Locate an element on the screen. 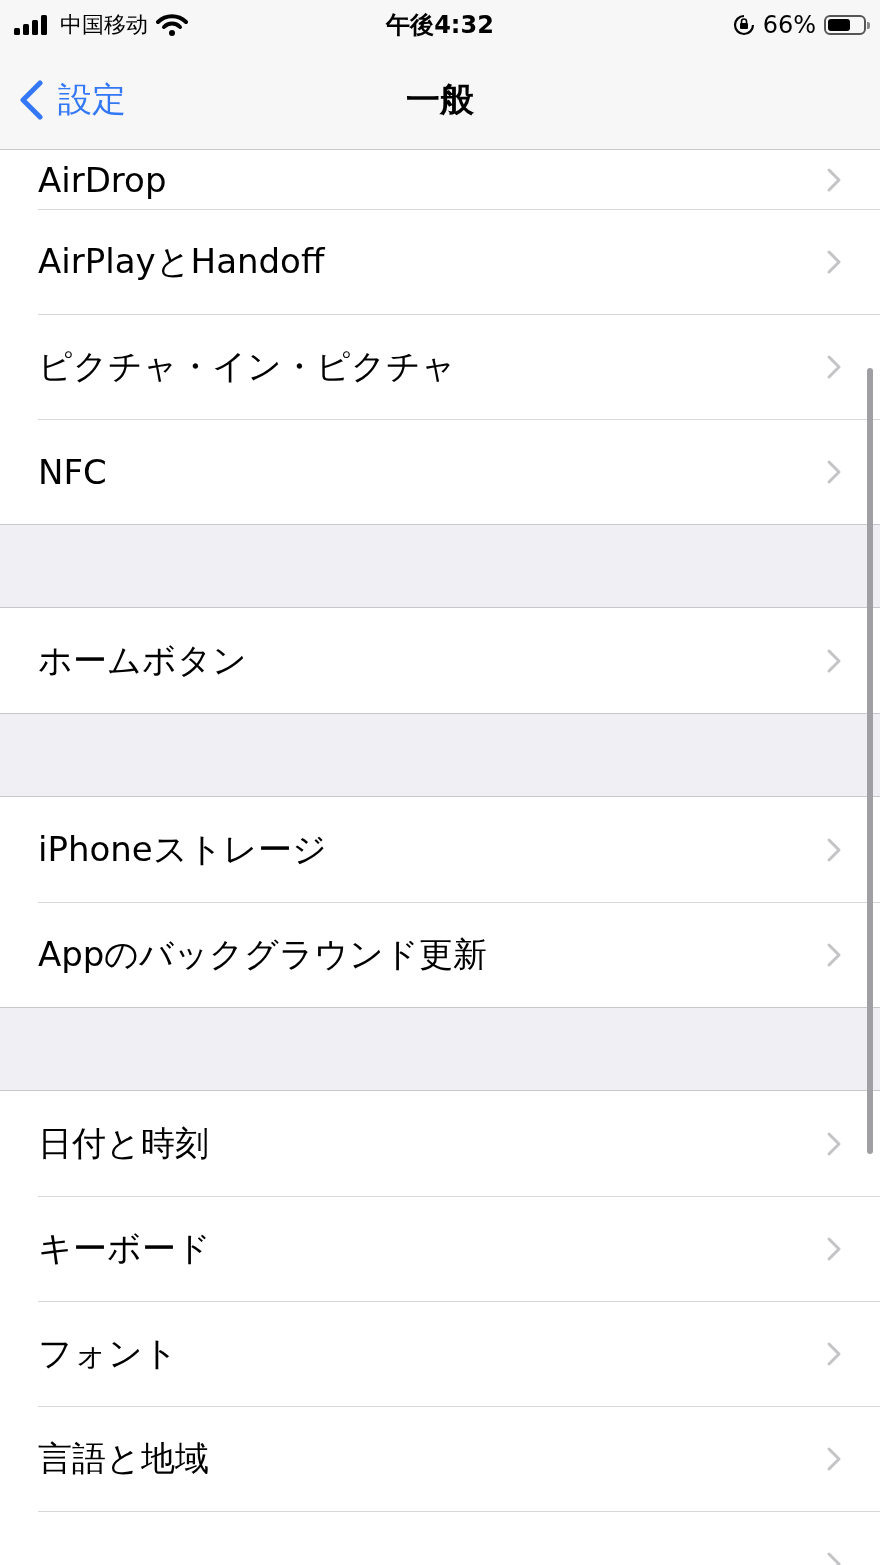 The width and height of the screenshot is (880, 1565). settings-row: iPhoneストレージ is located at coordinates (459, 849).